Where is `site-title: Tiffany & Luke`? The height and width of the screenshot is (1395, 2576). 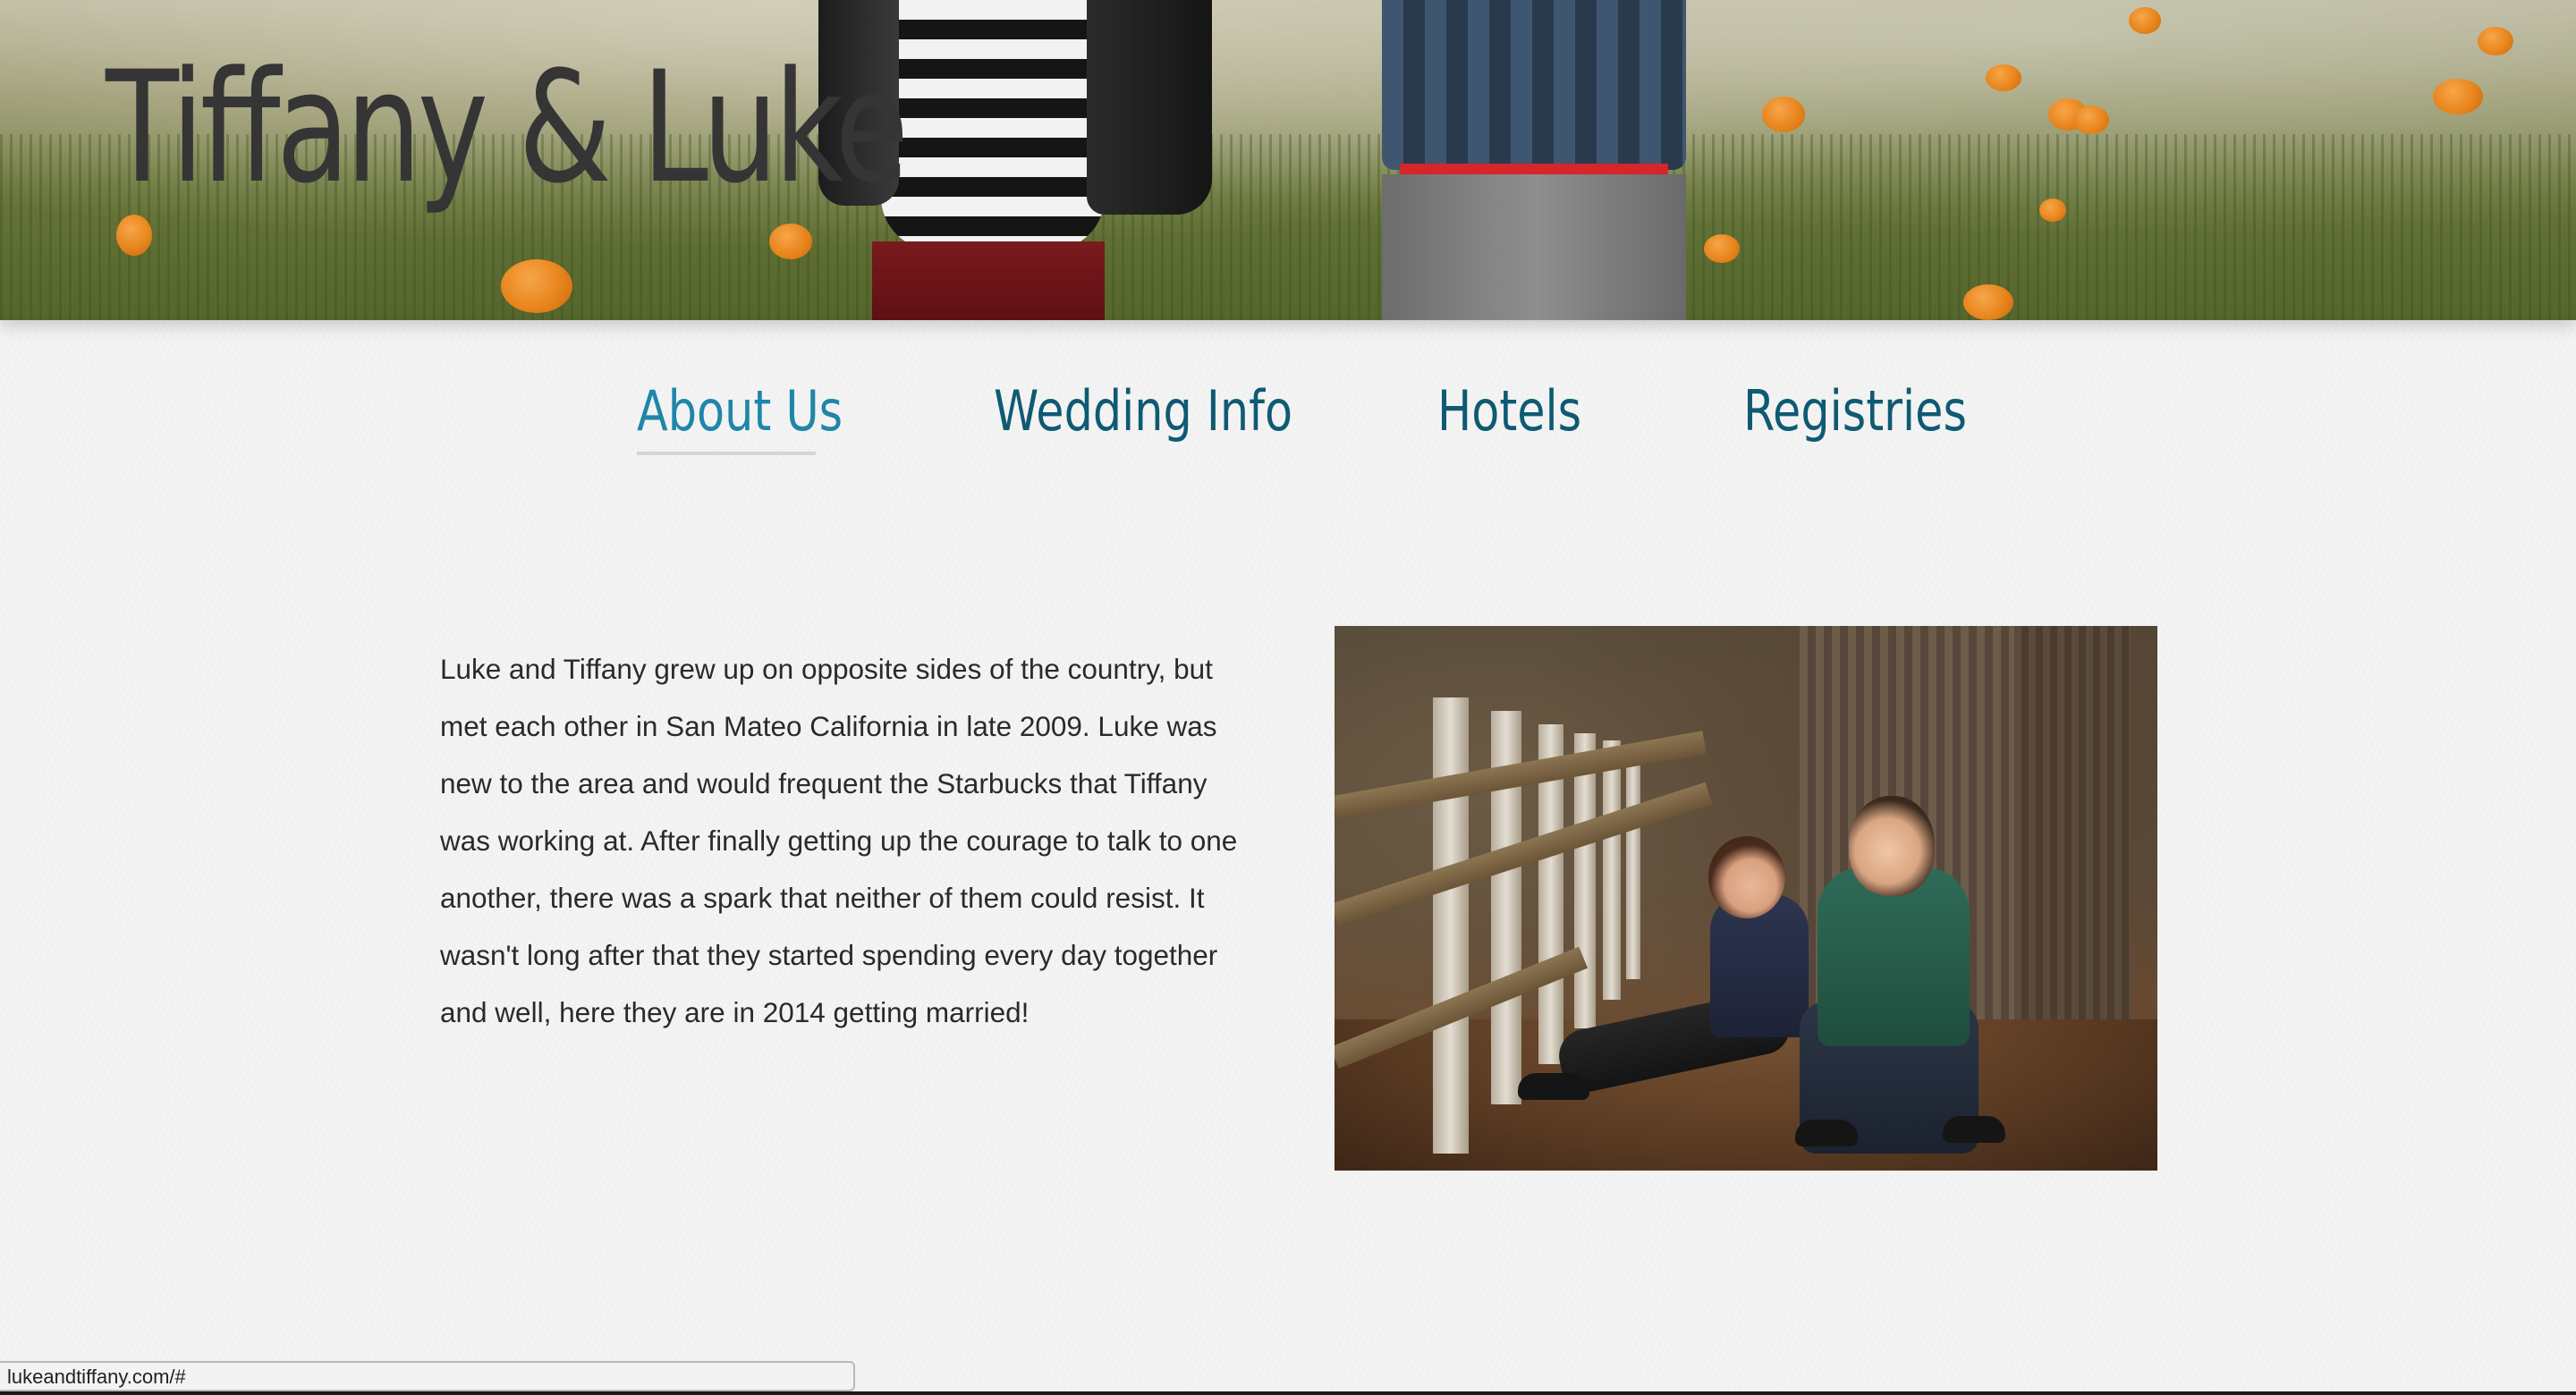
site-title: Tiffany & Luke is located at coordinates (507, 127).